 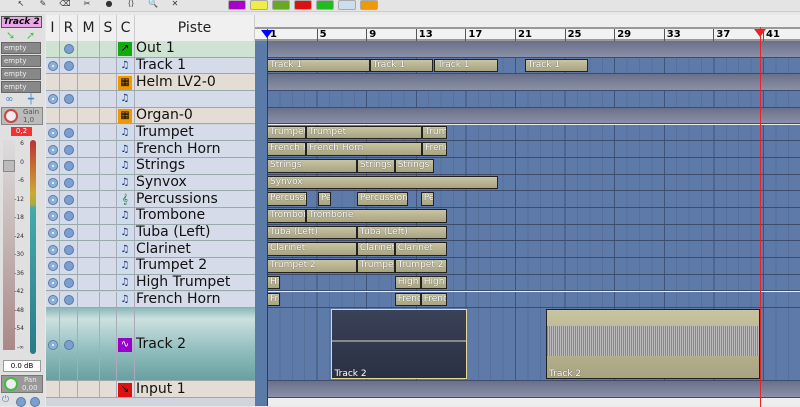 I want to click on track-name: Track 1, so click(x=161, y=65).